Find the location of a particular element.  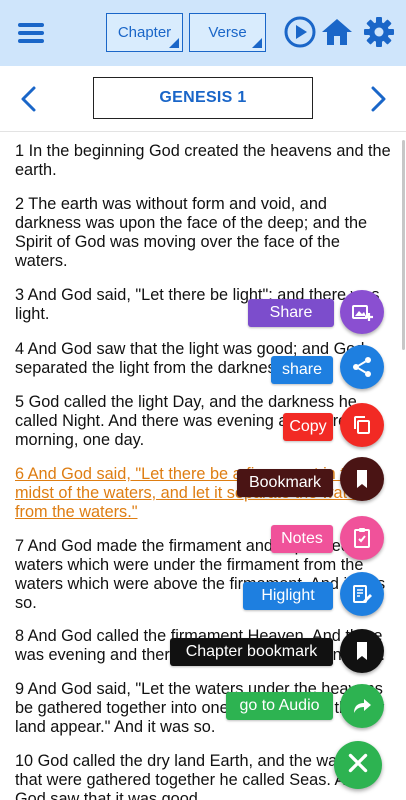

chapter-title-text: GENESIS 1 is located at coordinates (203, 97).